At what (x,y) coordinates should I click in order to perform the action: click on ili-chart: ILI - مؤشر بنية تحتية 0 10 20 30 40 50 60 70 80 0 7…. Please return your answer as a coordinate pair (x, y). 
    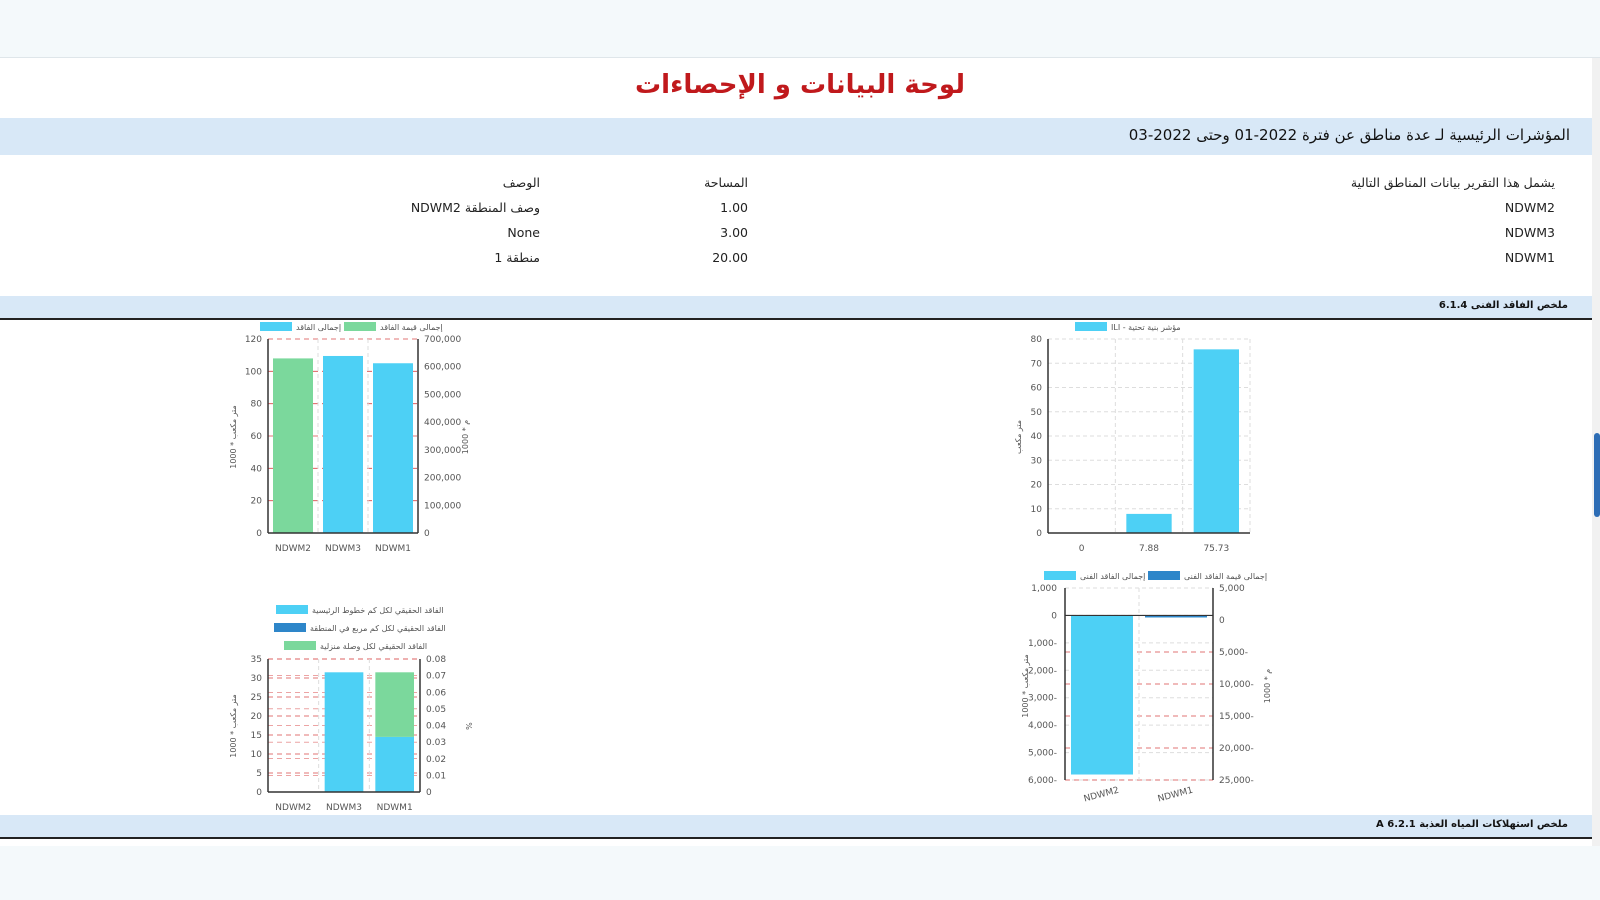
    Looking at the image, I should click on (1133, 438).